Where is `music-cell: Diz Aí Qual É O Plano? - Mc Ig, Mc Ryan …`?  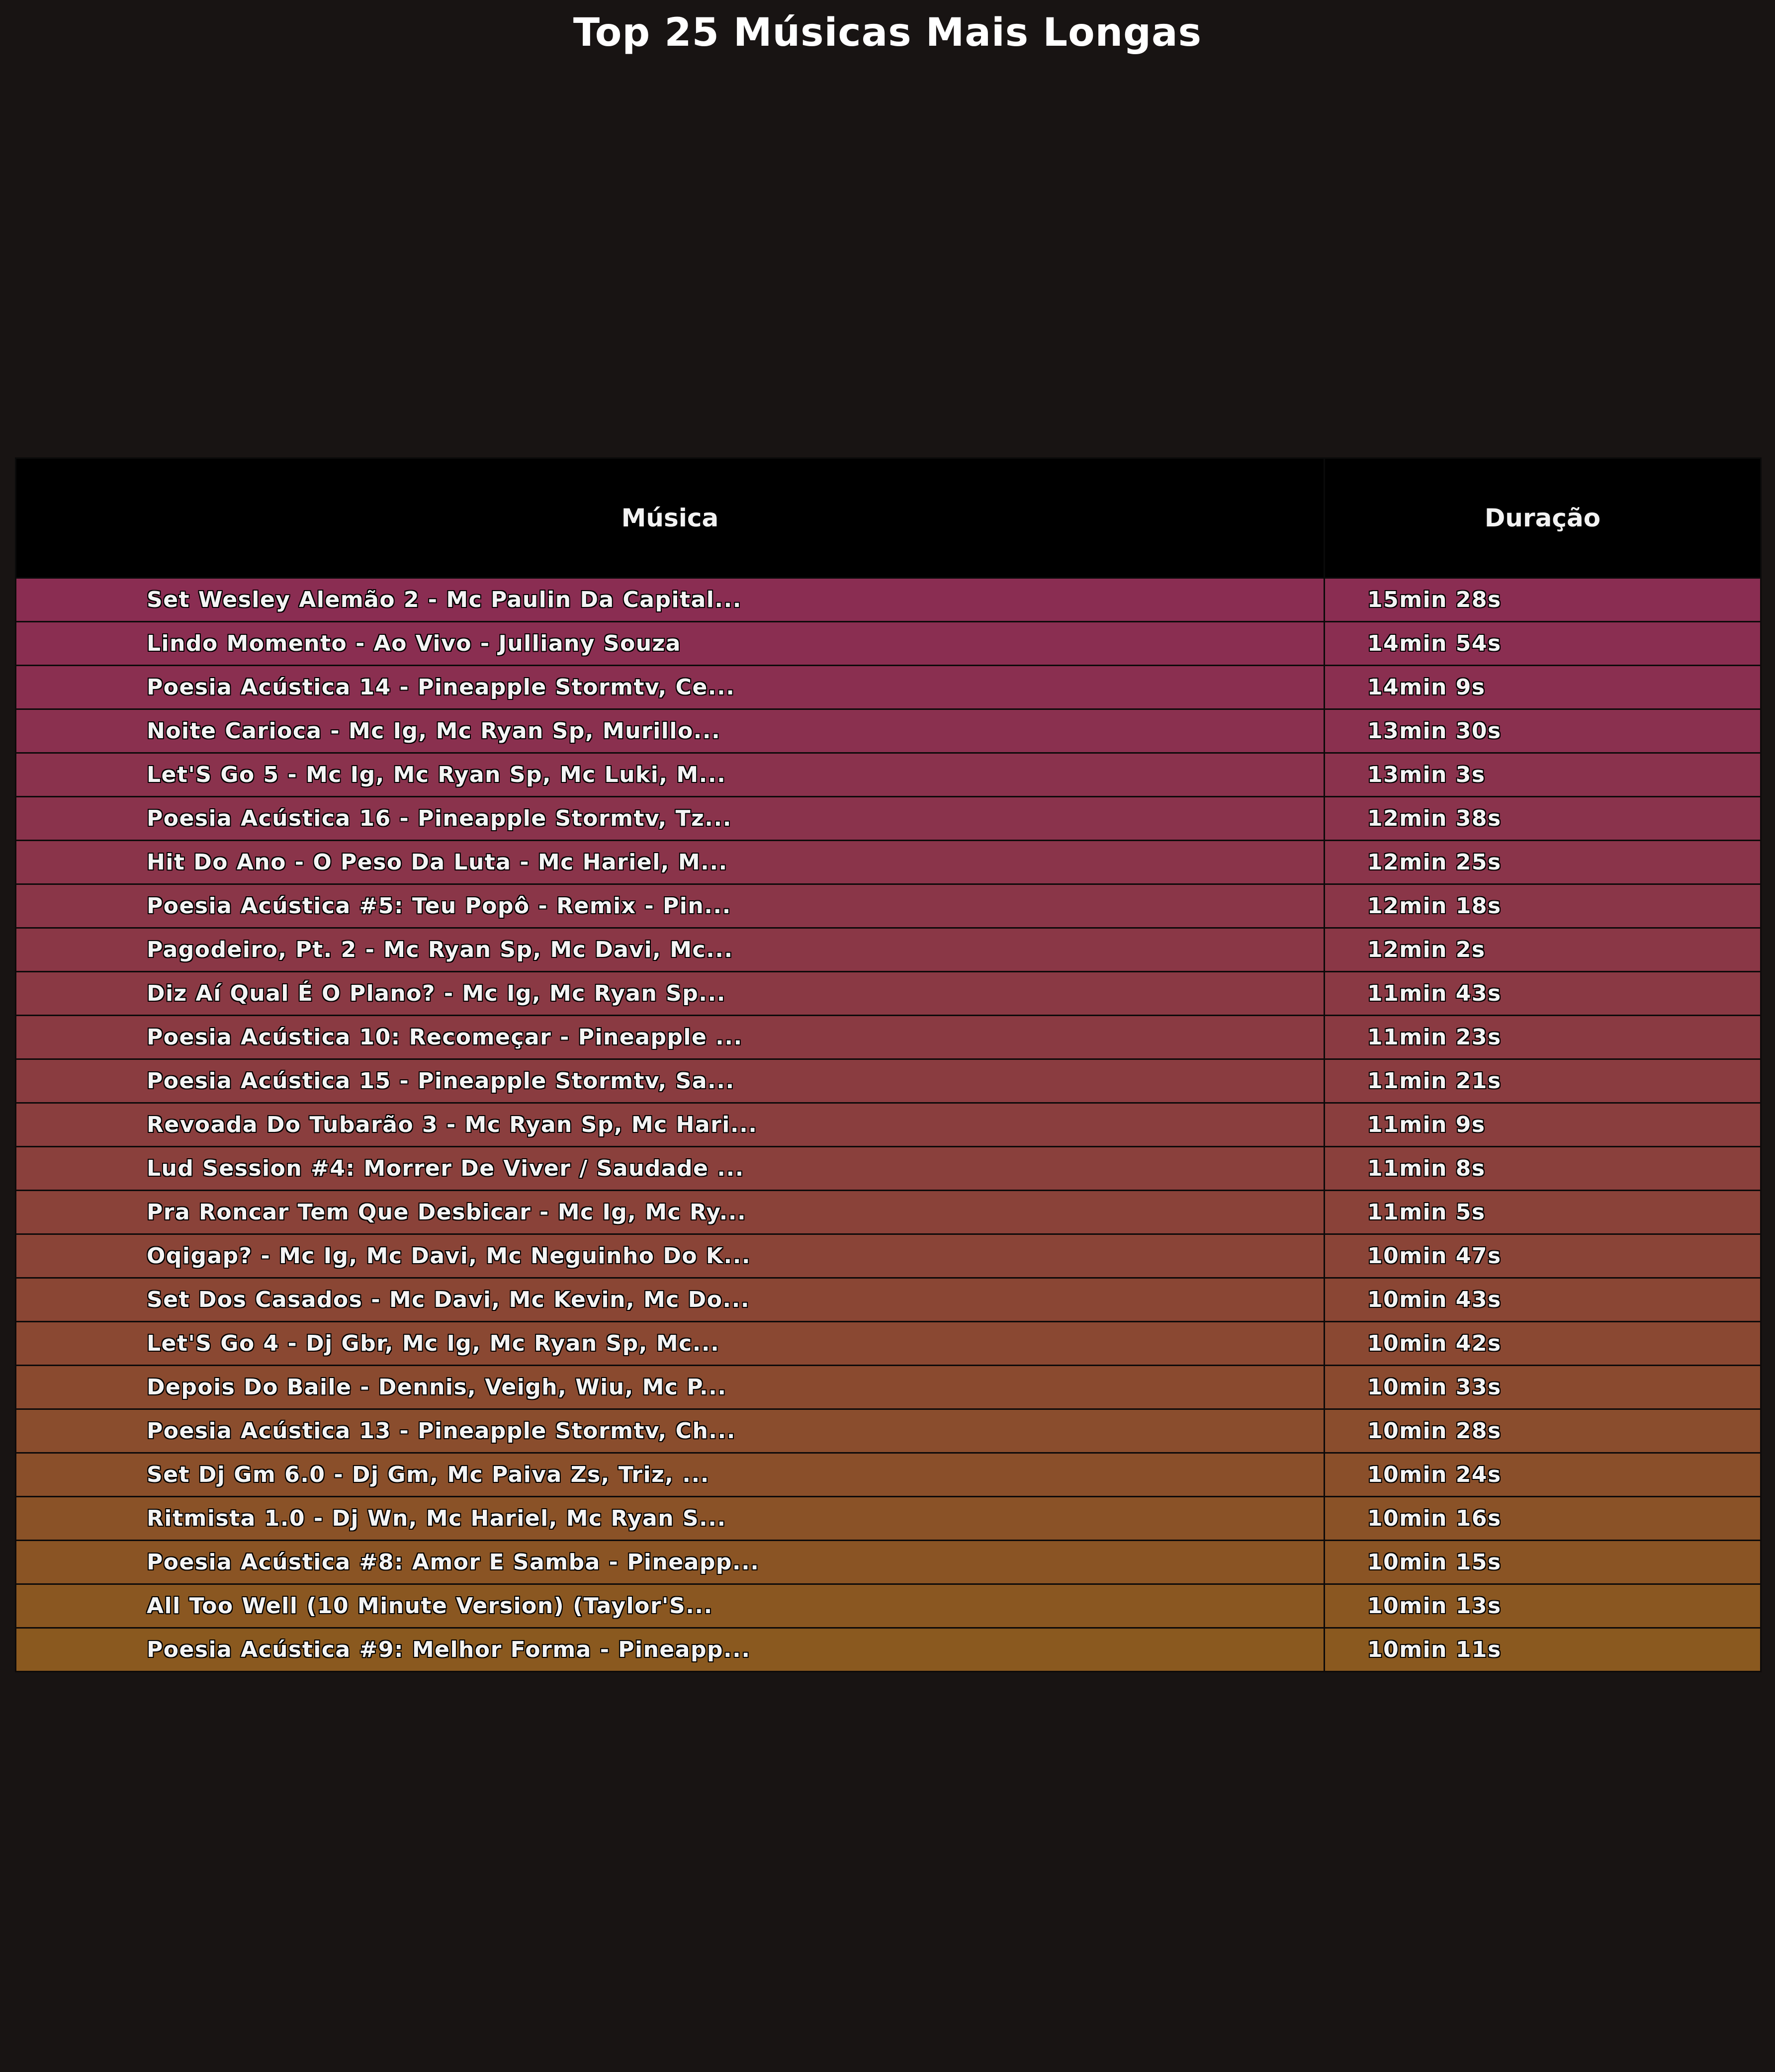 music-cell: Diz Aí Qual É O Plano? - Mc Ig, Mc Ryan … is located at coordinates (670, 993).